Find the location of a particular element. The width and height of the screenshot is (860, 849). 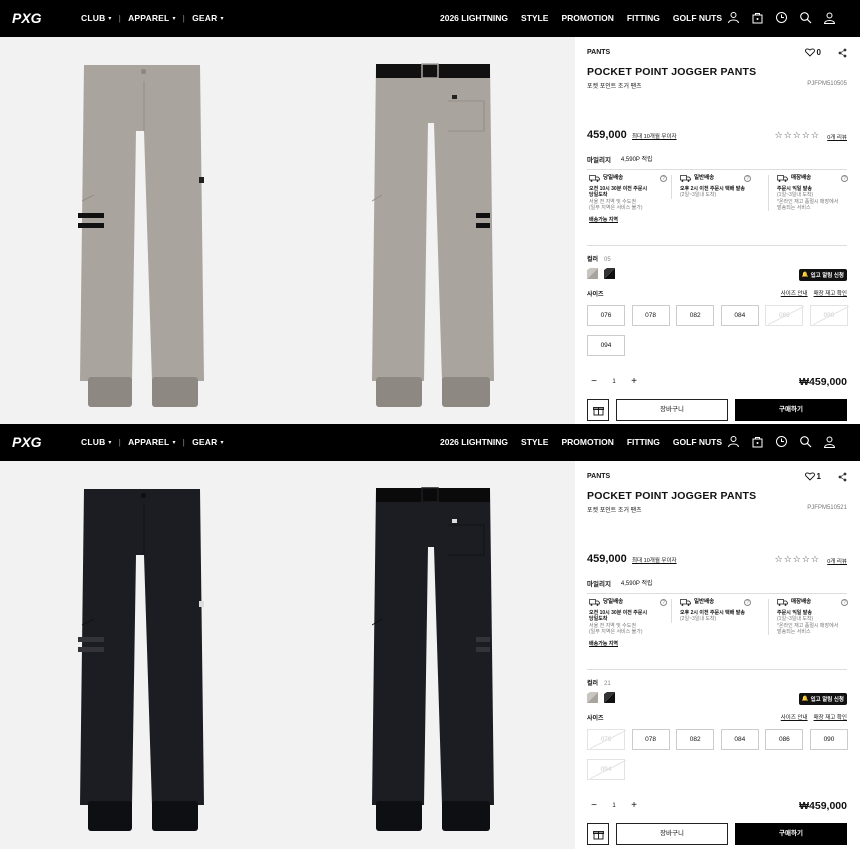

svg-text: PXG is located at coordinates (27, 442).